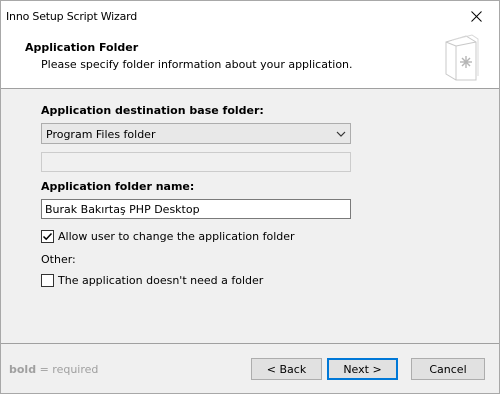  I want to click on footer-divider, so click(250, 343).